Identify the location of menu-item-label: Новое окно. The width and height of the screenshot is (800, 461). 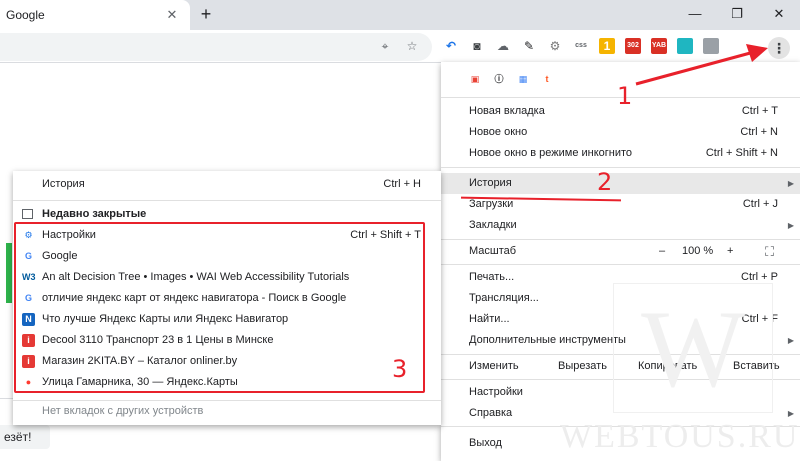
(498, 132).